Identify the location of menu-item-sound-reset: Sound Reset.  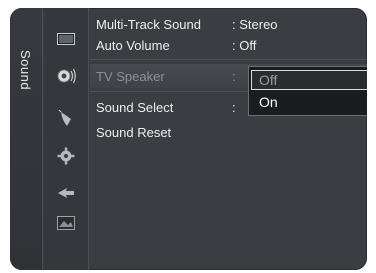
(228, 132).